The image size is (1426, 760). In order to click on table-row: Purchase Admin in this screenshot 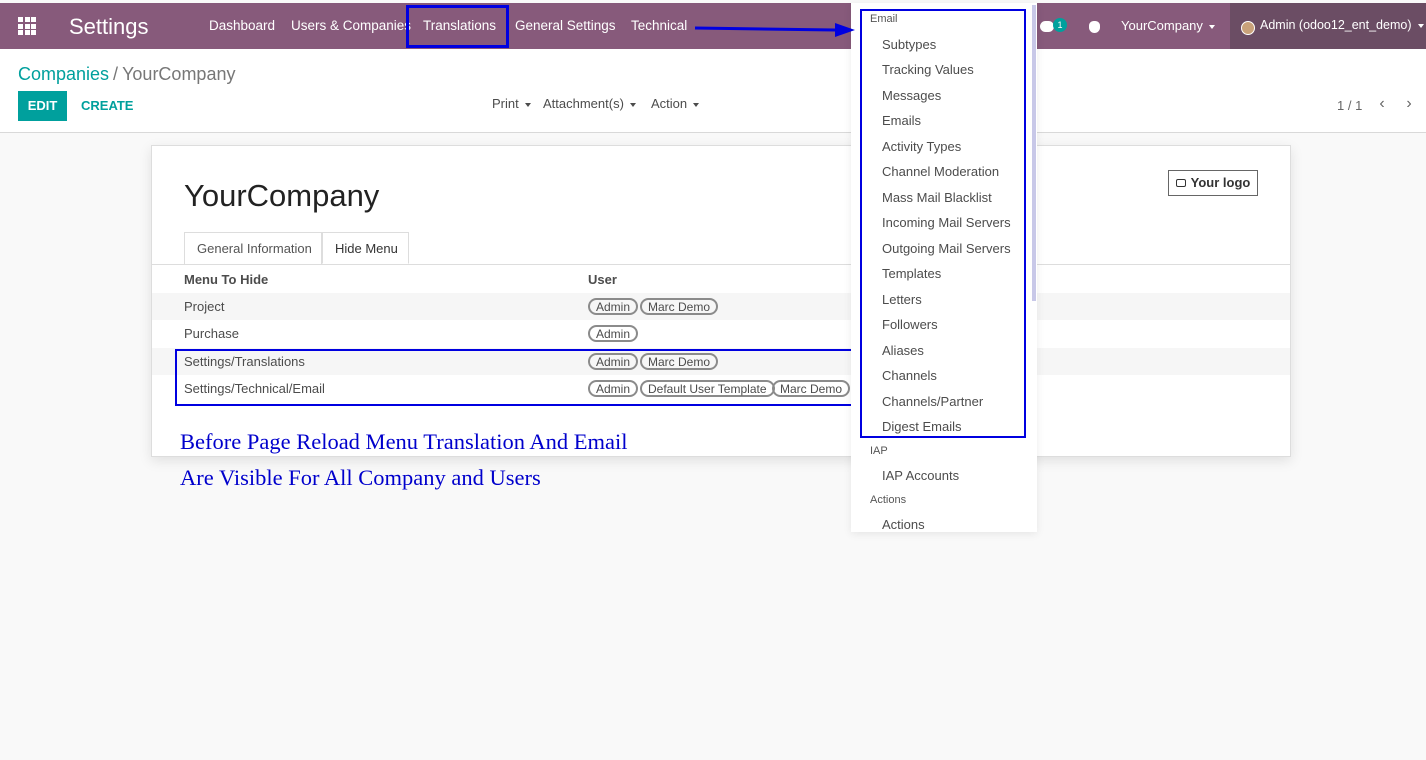, I will do `click(721, 333)`.